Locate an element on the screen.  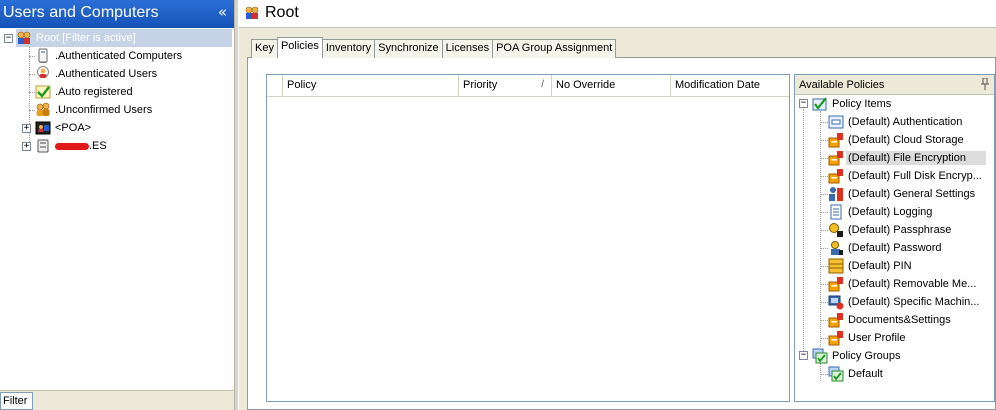
tree-item-authenticated-users: .Authenticated Users is located at coordinates (97, 74).